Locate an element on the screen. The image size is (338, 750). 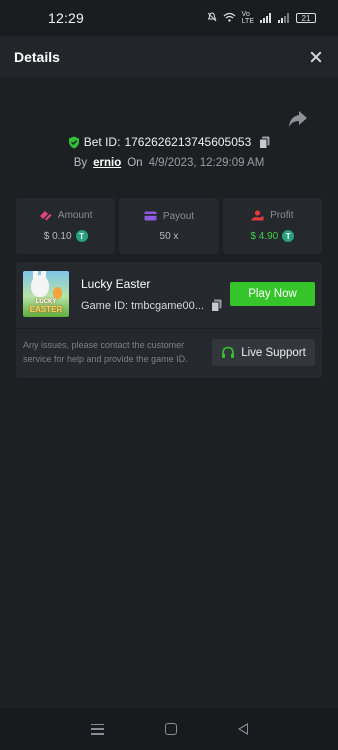
header: Details is located at coordinates (169, 57).